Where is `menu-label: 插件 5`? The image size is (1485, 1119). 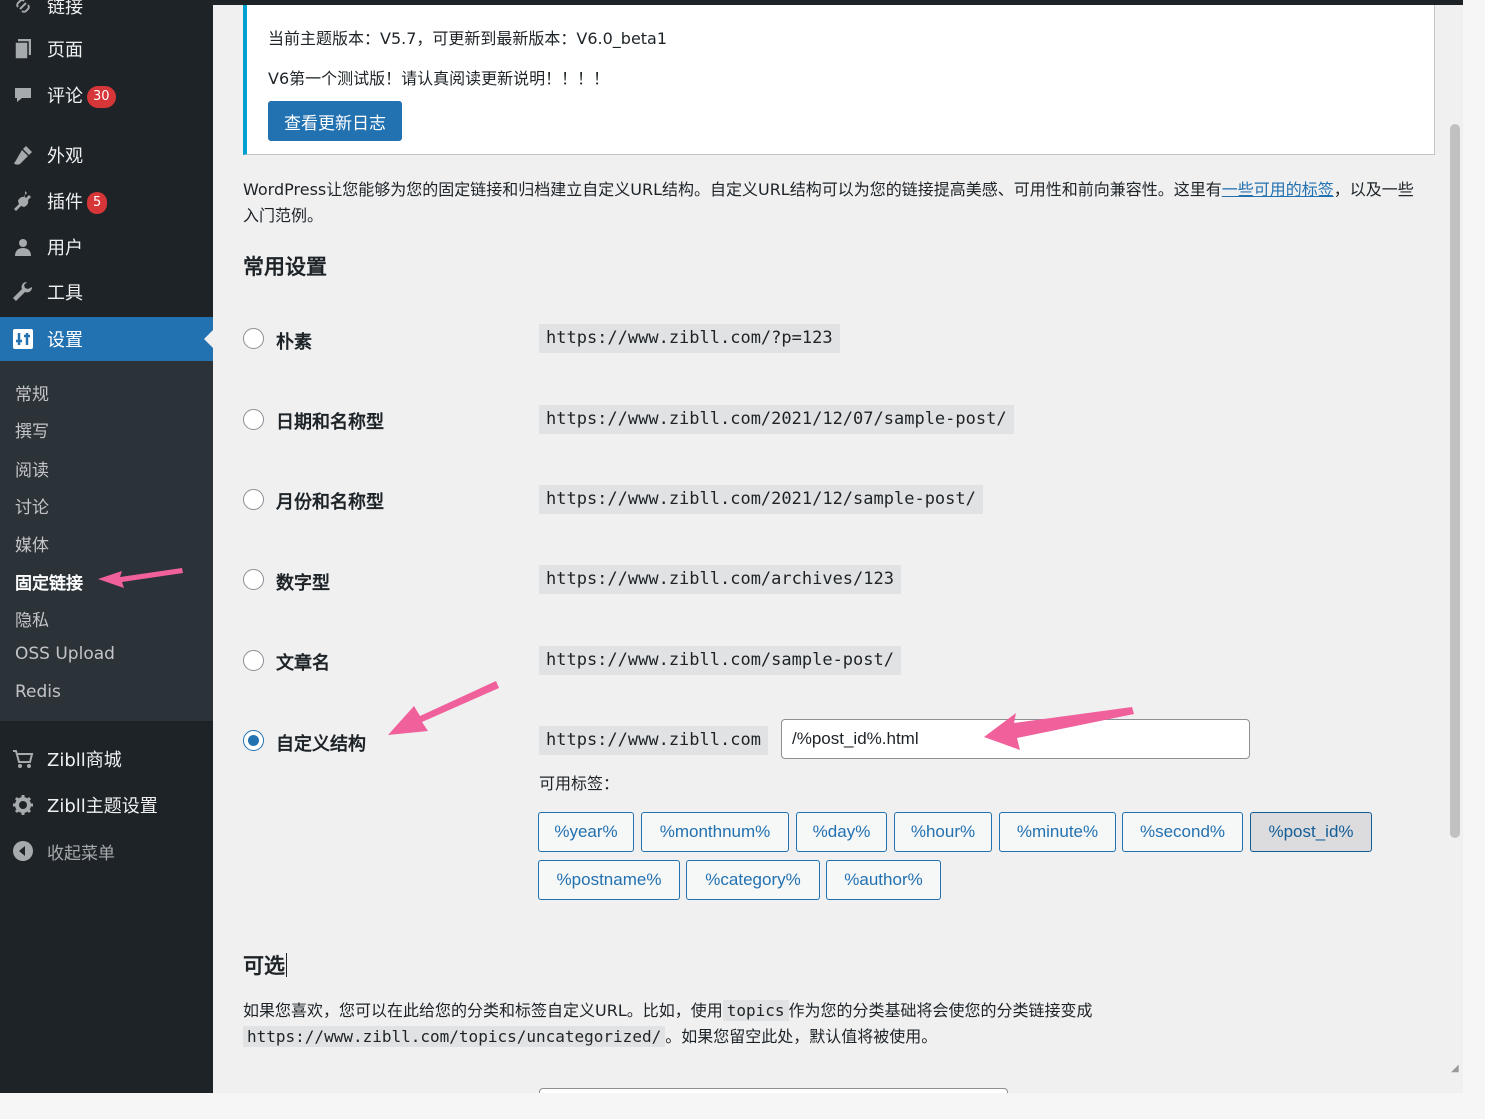 menu-label: 插件 5 is located at coordinates (77, 201).